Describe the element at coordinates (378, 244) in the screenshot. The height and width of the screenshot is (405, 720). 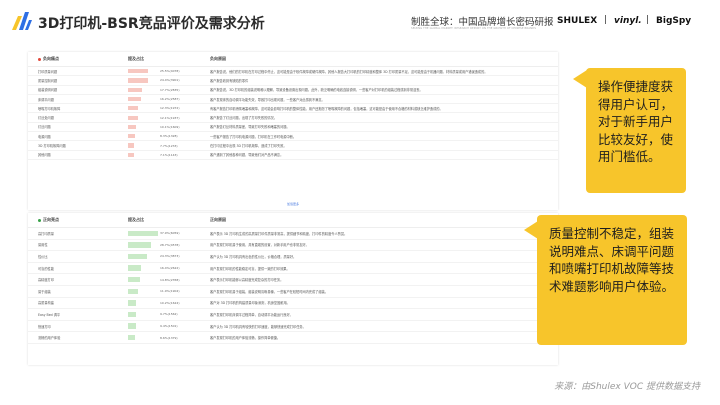
I see `row-description: 用户发现打印机易于使用，具有直观的设置，对新手用户也非常友好。` at that location.